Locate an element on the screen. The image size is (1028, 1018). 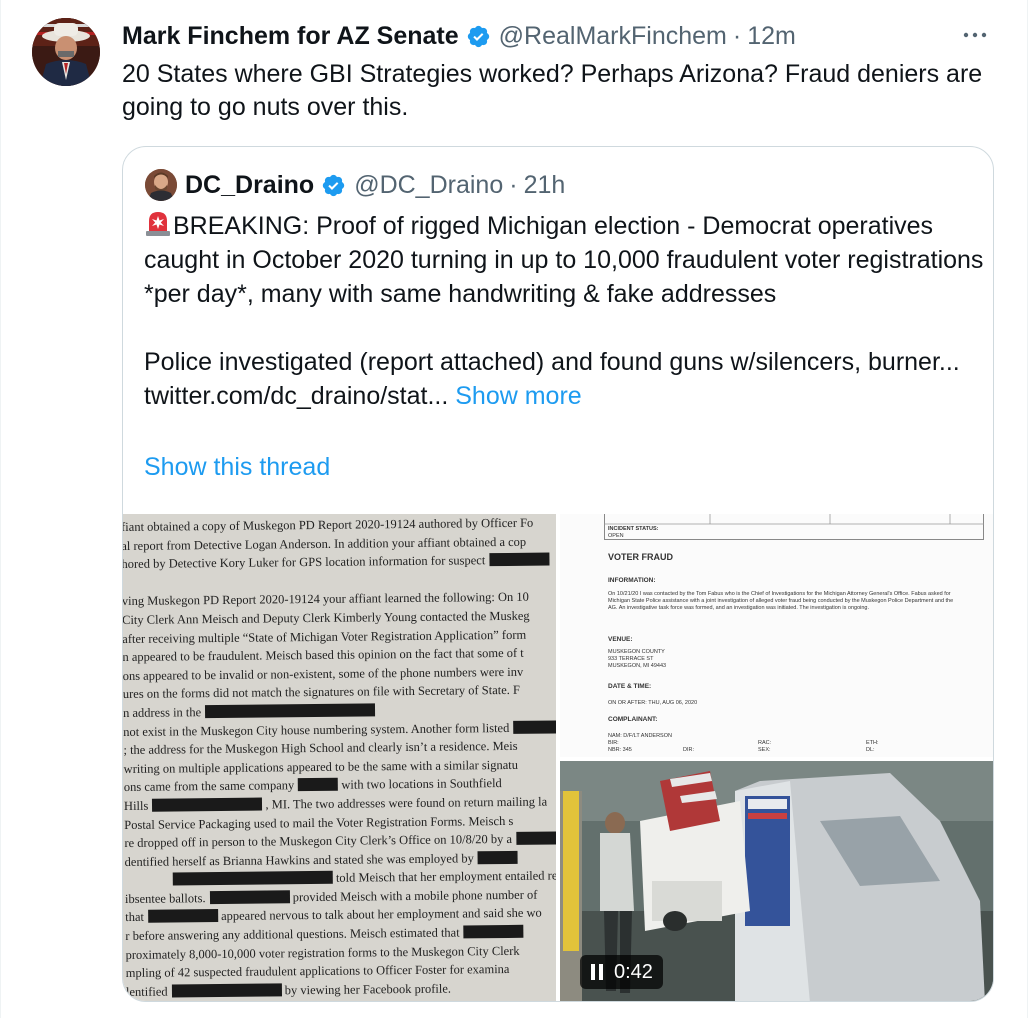
more-options-icon is located at coordinates (975, 35).